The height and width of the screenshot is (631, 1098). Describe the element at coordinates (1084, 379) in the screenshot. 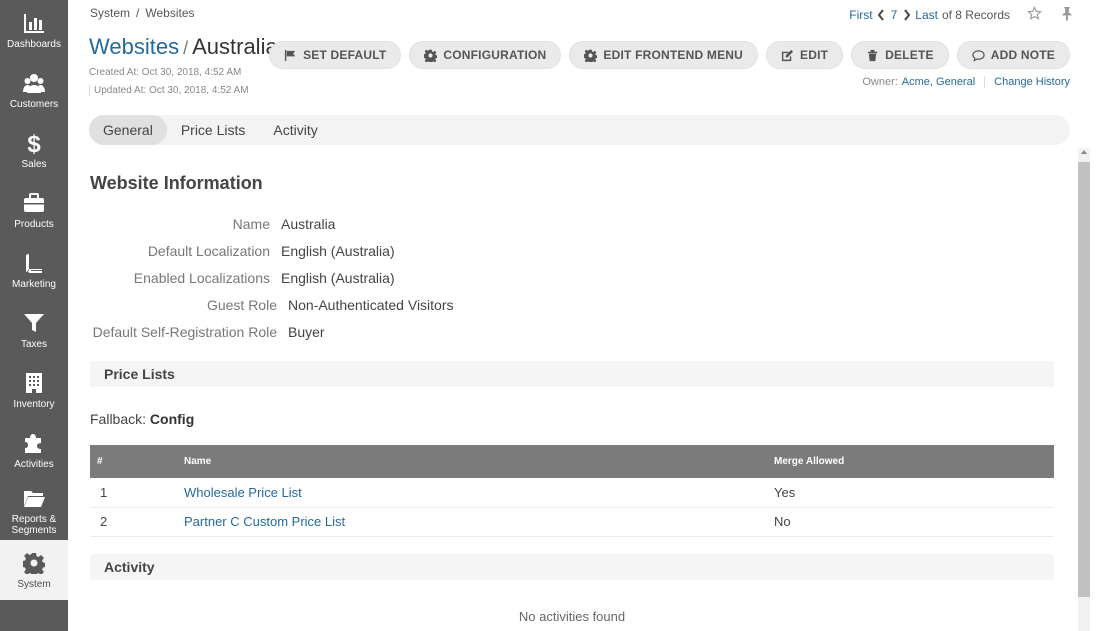

I see `scrollbar-thumb` at that location.